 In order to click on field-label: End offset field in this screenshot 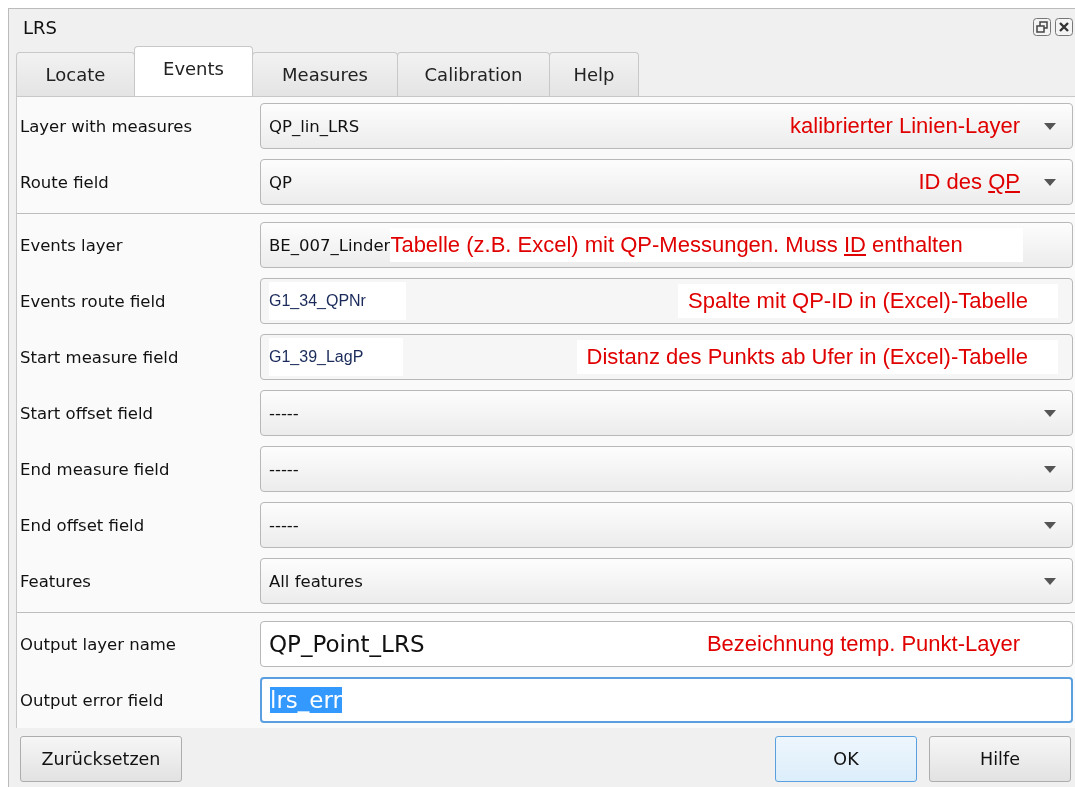, I will do `click(82, 525)`.